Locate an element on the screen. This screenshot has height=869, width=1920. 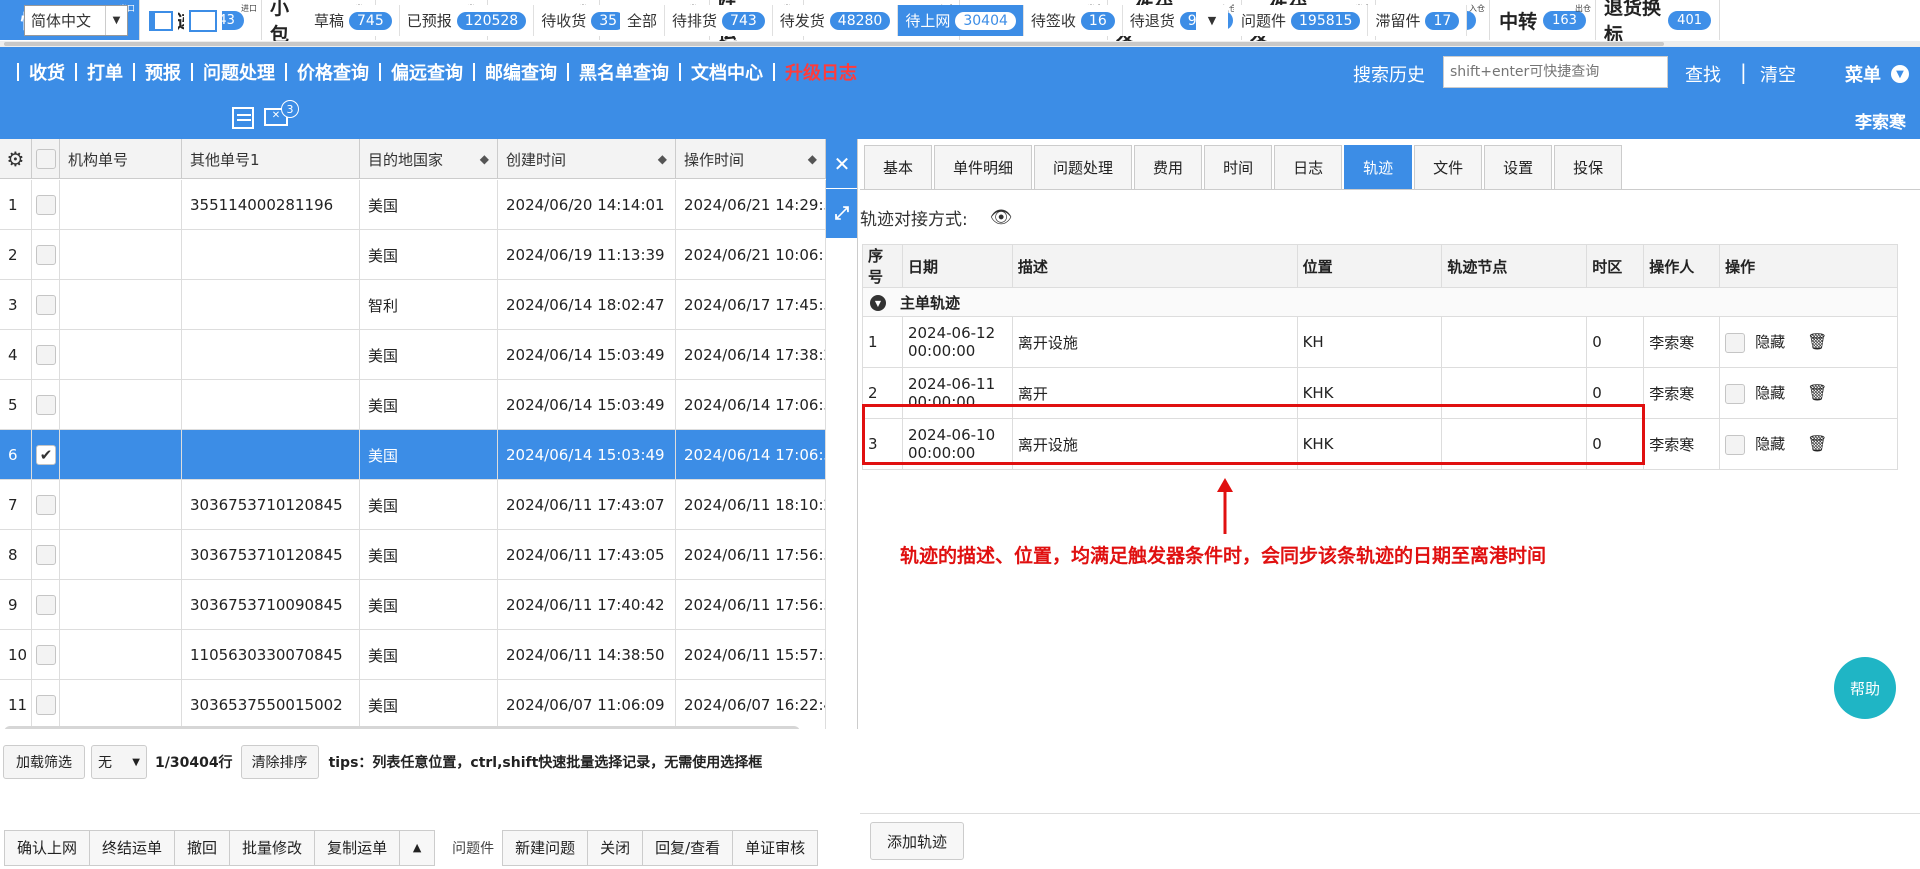
search-input is located at coordinates (1555, 72).